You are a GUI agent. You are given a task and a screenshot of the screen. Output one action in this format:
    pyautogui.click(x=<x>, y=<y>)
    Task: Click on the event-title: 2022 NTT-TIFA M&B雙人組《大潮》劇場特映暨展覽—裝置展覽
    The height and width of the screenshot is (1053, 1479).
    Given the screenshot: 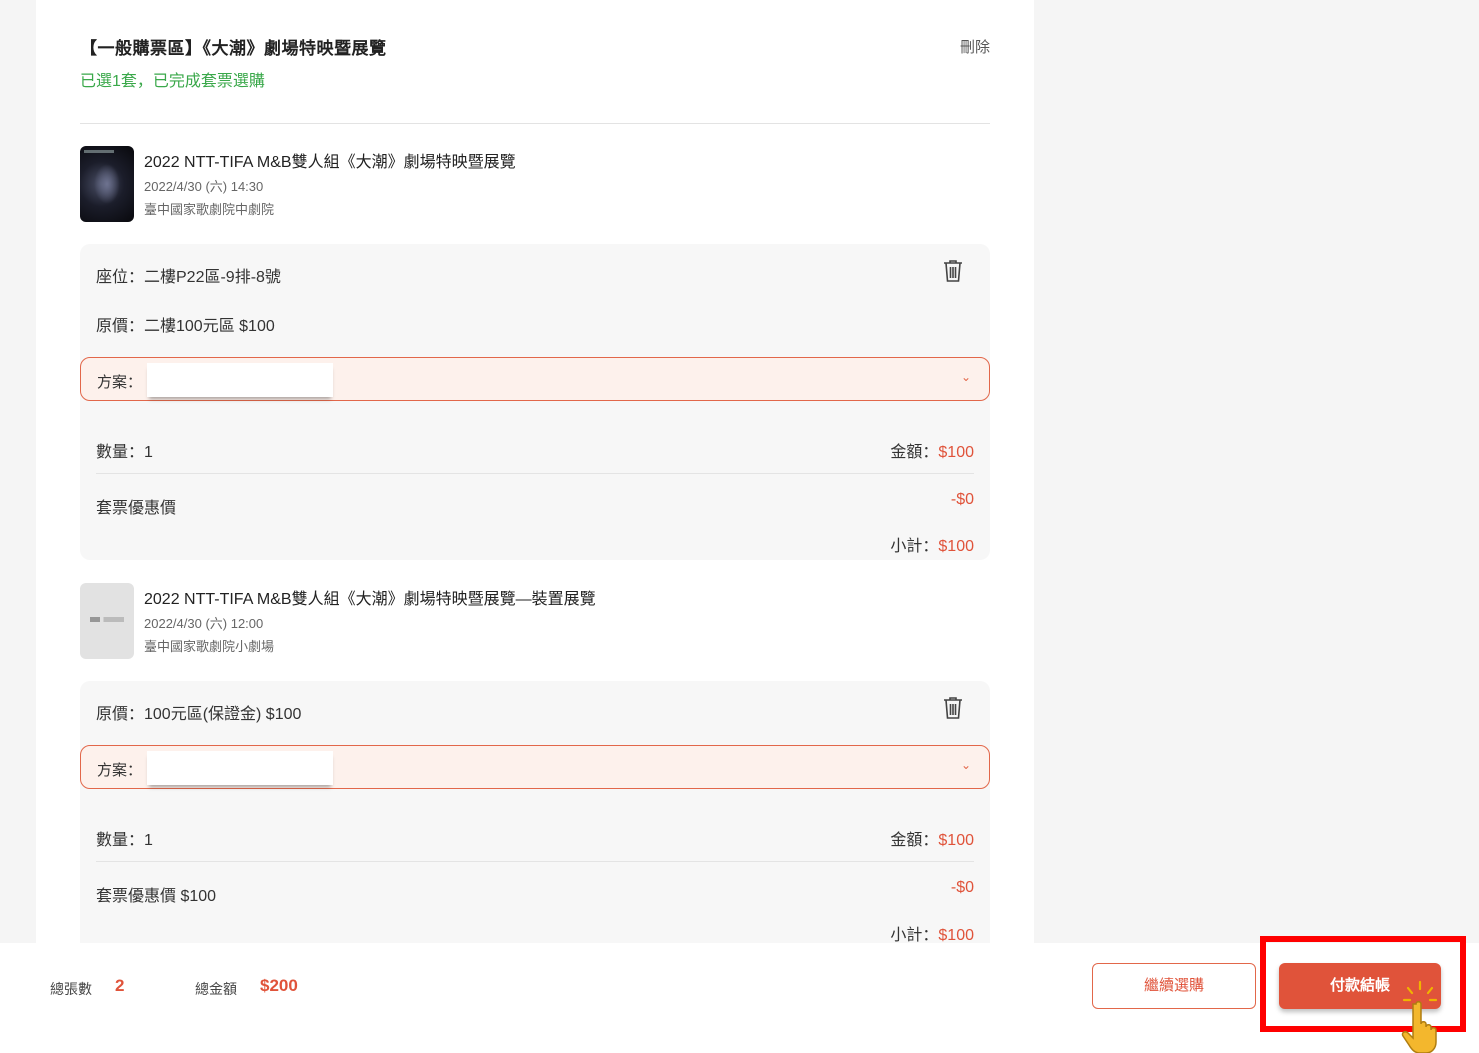 What is the action you would take?
    pyautogui.click(x=370, y=599)
    